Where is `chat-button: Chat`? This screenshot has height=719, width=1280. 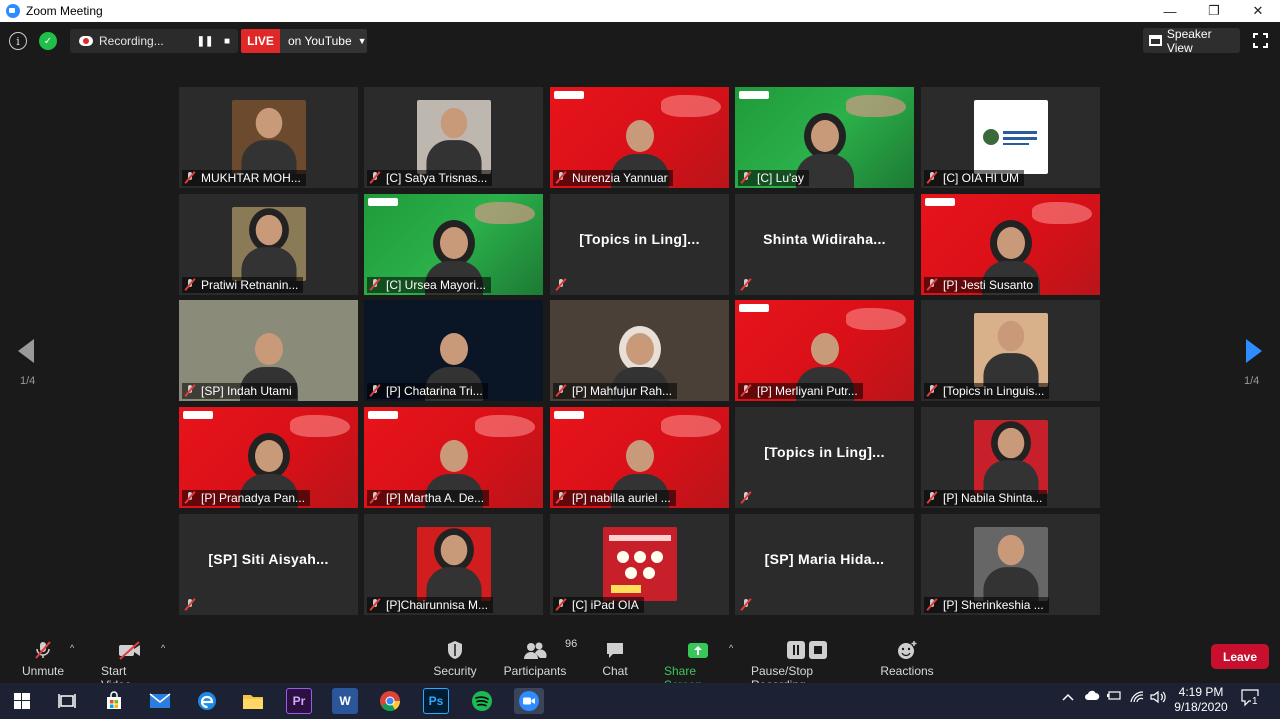
chat-button: Chat is located at coordinates (615, 660).